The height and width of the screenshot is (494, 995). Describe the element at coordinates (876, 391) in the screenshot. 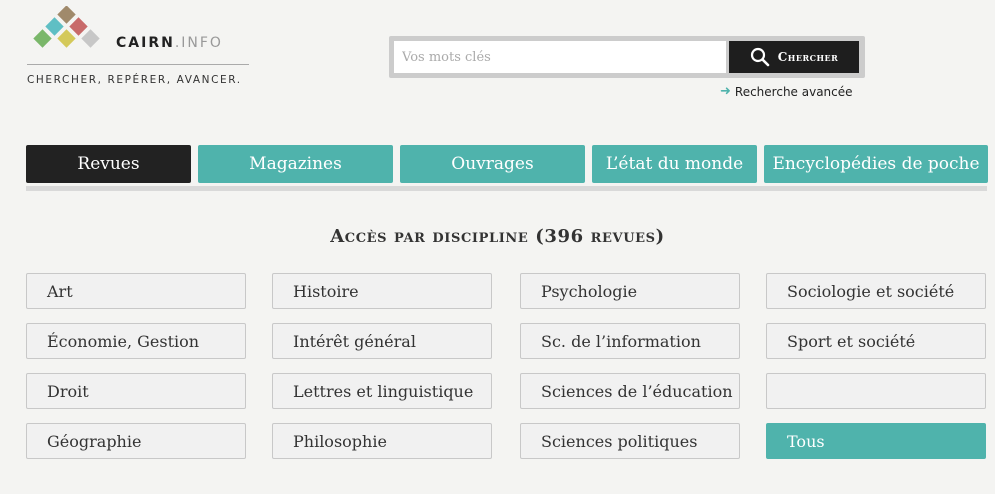

I see `discipline-empty-slot` at that location.